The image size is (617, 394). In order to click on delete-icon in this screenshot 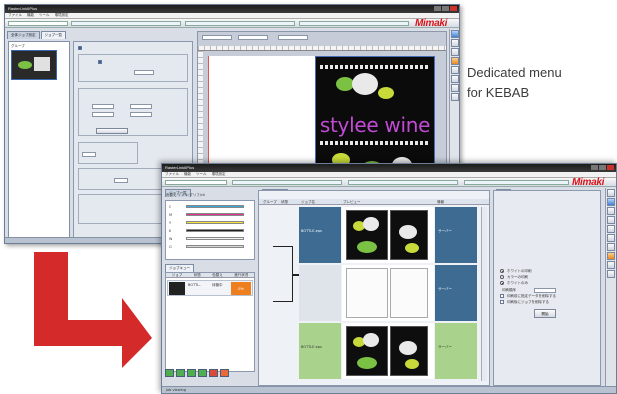, I will do `click(213, 373)`.